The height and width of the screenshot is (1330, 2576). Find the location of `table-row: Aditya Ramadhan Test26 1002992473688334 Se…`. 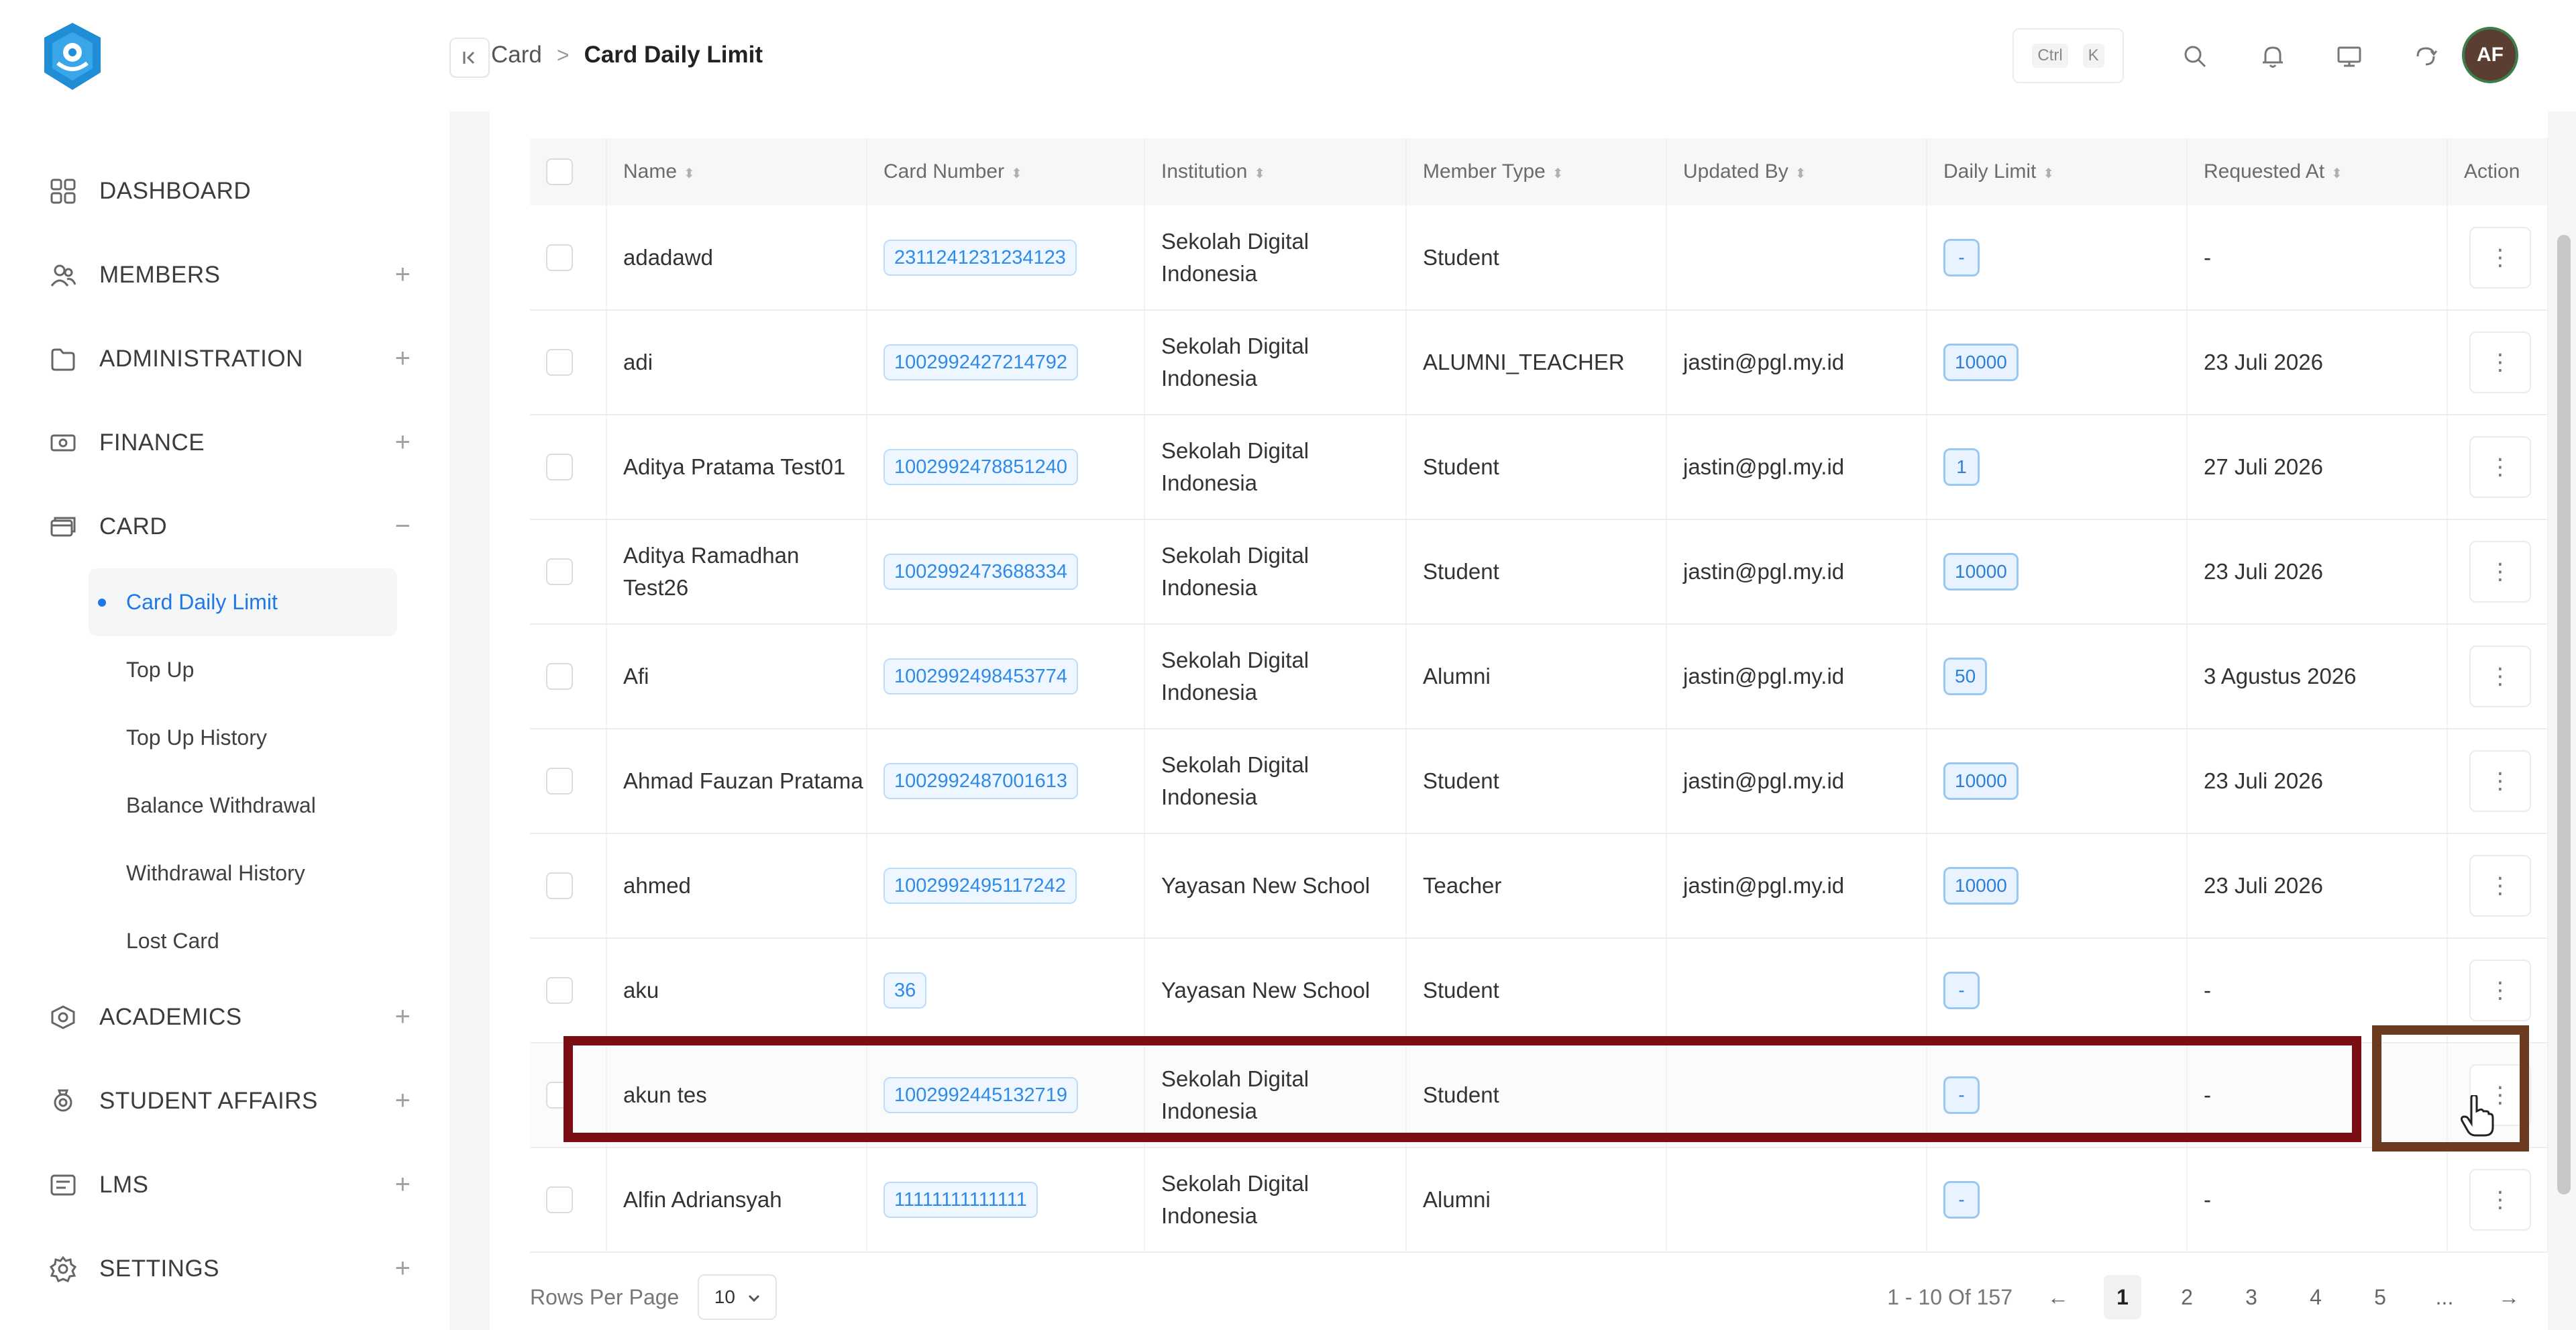

table-row: Aditya Ramadhan Test26 1002992473688334 Se… is located at coordinates (1539, 572).